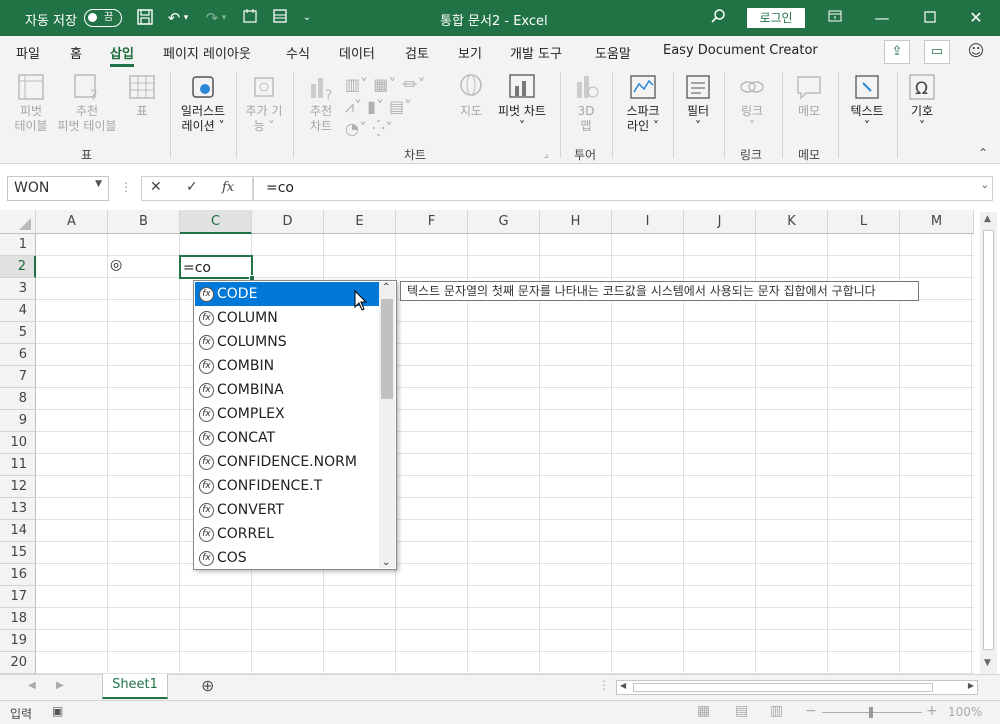 The width and height of the screenshot is (1000, 724). What do you see at coordinates (287, 342) in the screenshot?
I see `autocomplete-item: fx COLUMNS` at bounding box center [287, 342].